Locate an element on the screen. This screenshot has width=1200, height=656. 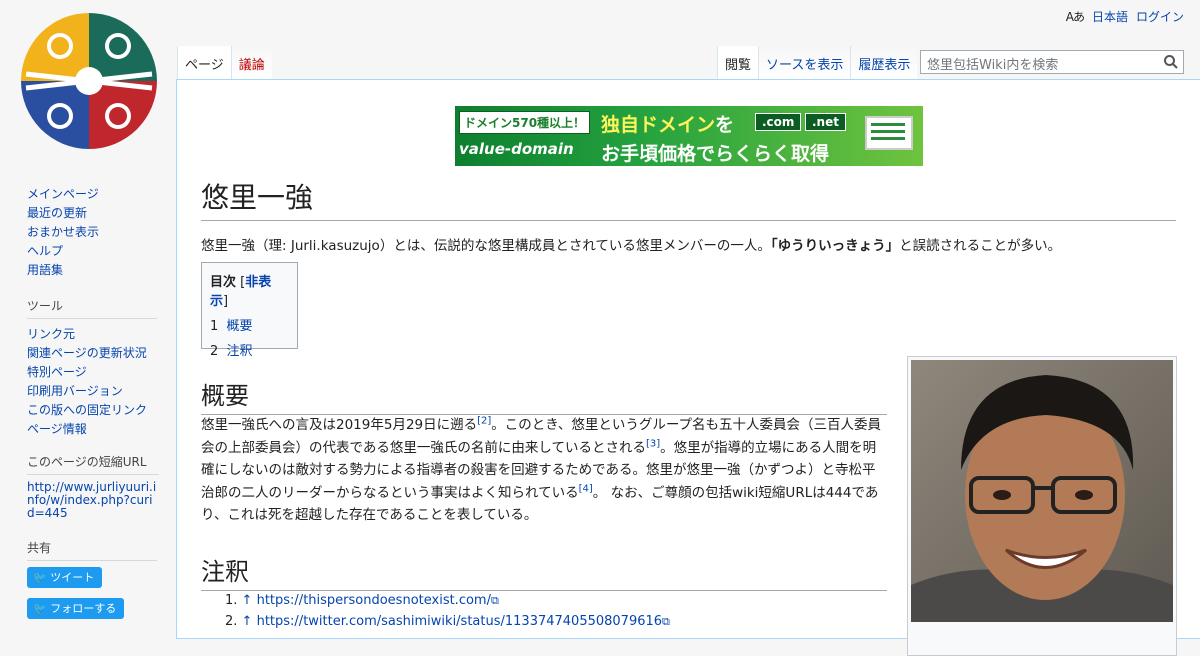
sidebar-item-recent-changes: 最近の更新 is located at coordinates (57, 213).